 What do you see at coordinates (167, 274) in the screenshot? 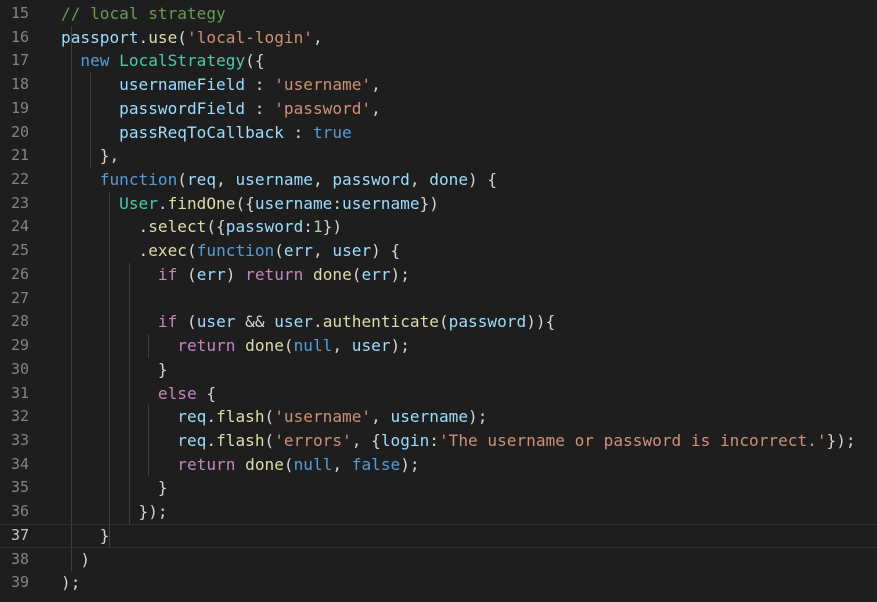
I see `code-token: if` at bounding box center [167, 274].